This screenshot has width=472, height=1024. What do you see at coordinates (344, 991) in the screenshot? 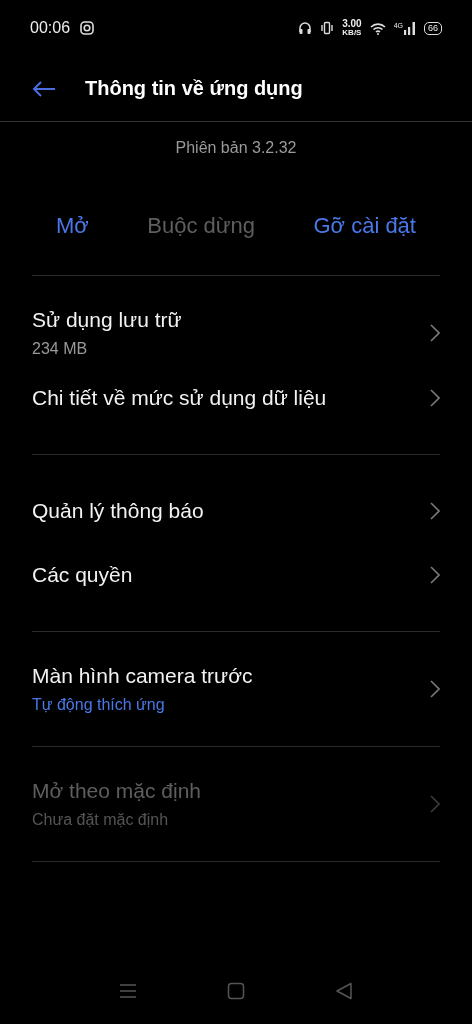
I see `back-nav-button` at bounding box center [344, 991].